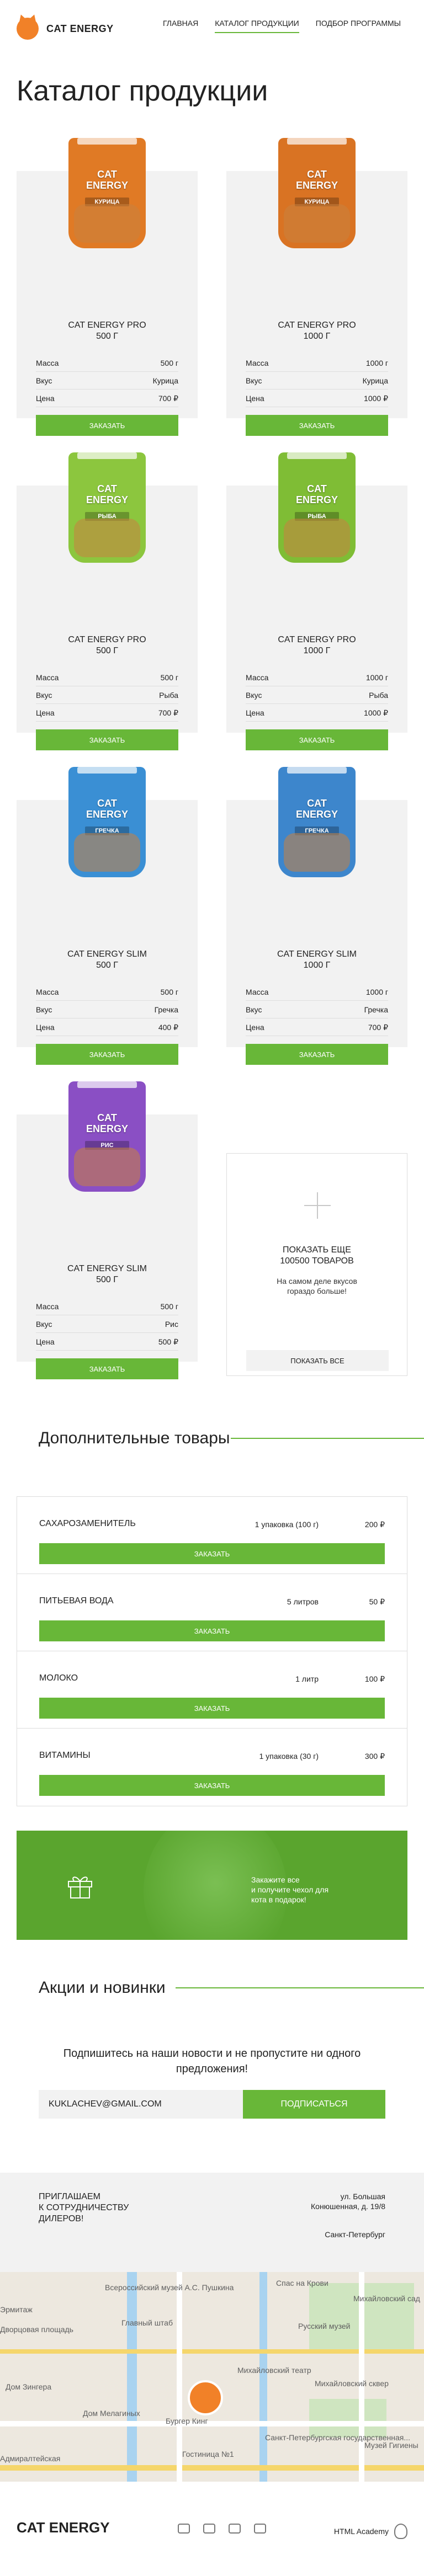 This screenshot has width=424, height=2576. I want to click on extra-price: 300 ₽, so click(374, 1756).